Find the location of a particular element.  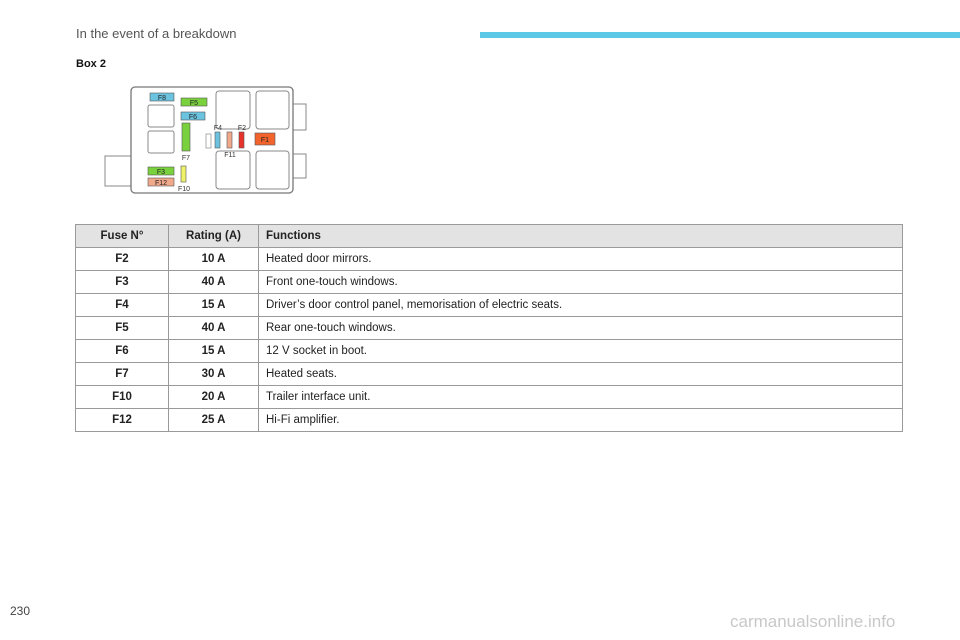

fuse-number: F12 is located at coordinates (122, 420).